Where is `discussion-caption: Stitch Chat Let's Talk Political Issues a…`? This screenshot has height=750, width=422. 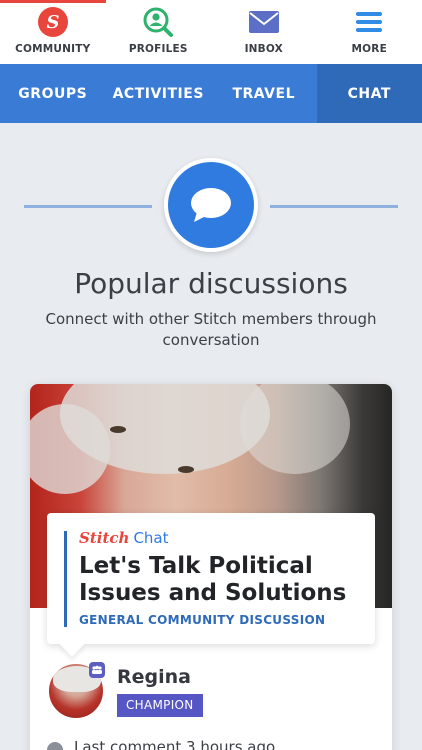
discussion-caption: Stitch Chat Let's Talk Political Issues a… is located at coordinates (211, 578).